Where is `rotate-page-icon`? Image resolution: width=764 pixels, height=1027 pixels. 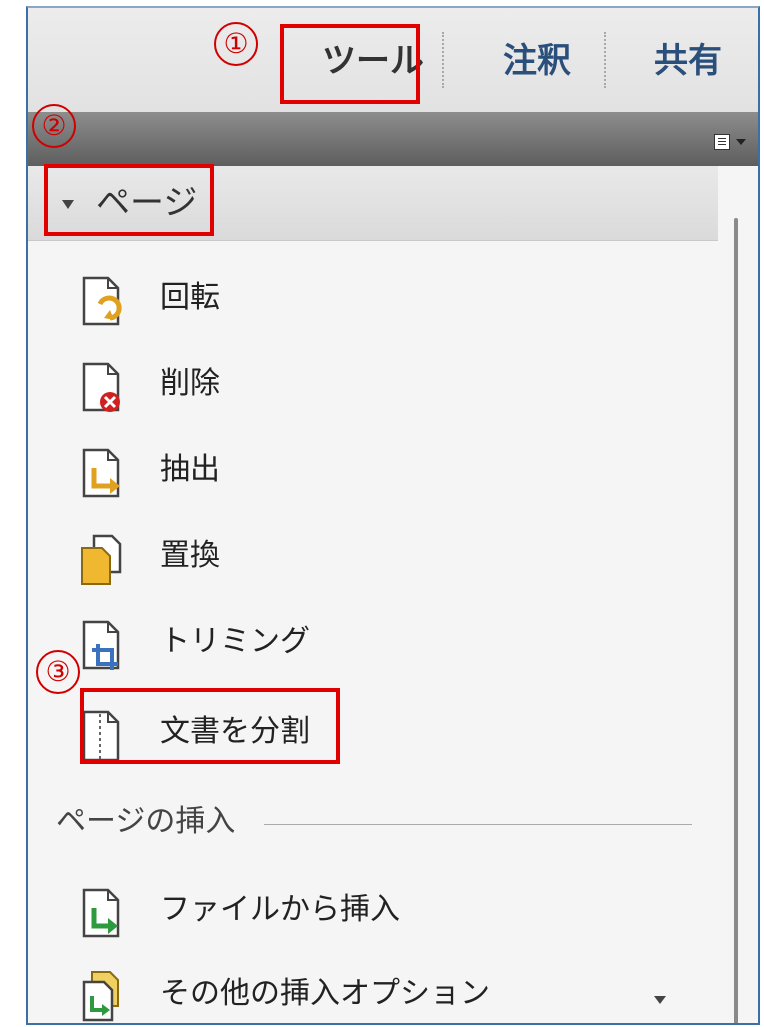 rotate-page-icon is located at coordinates (102, 301).